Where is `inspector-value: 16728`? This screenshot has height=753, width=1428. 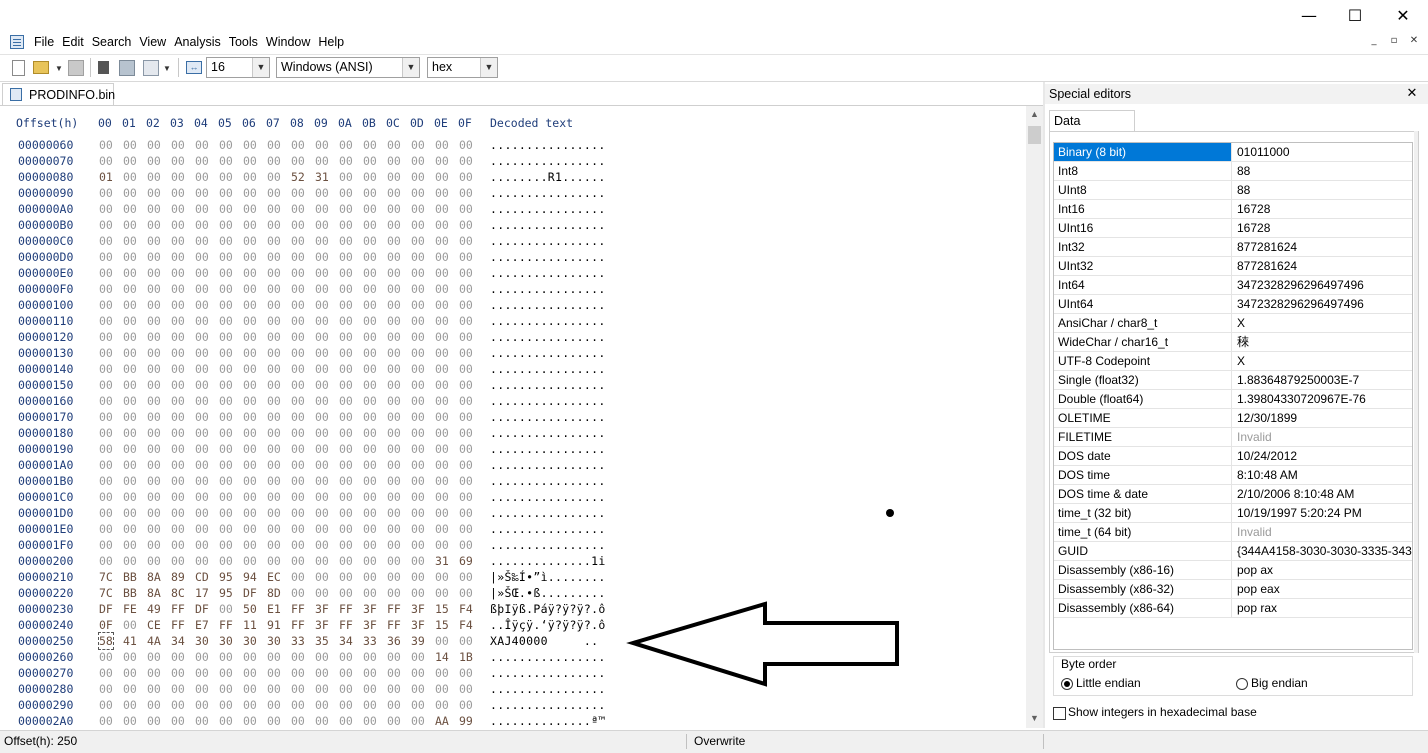 inspector-value: 16728 is located at coordinates (1322, 228).